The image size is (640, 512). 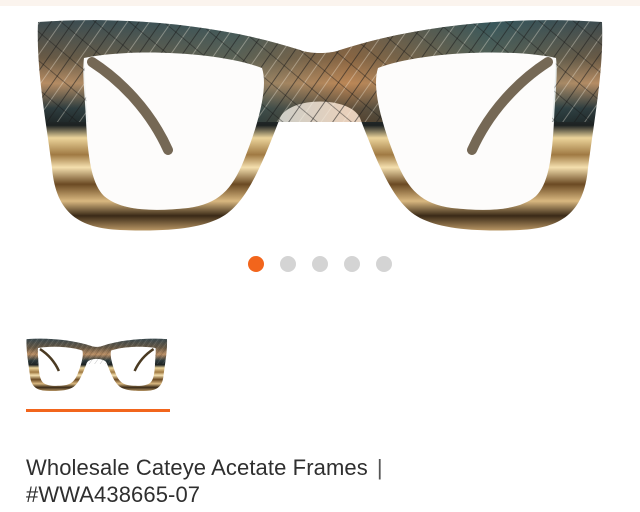 I want to click on thumbnail-selected-indicator, so click(x=98, y=410).